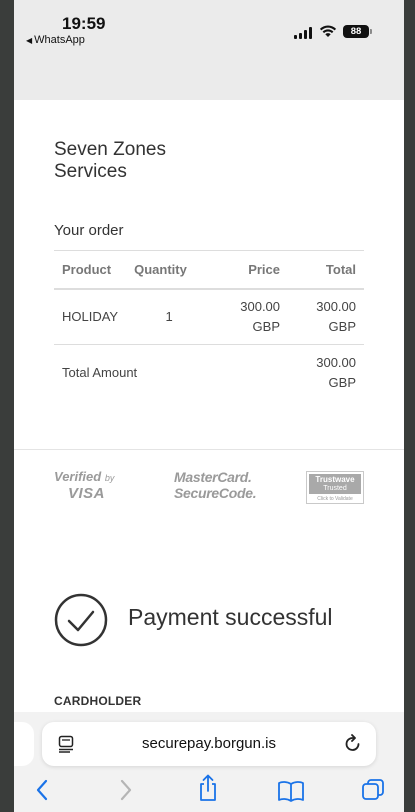 This screenshot has width=415, height=812. What do you see at coordinates (260, 306) in the screenshot?
I see `row-price-amount: 300.00` at bounding box center [260, 306].